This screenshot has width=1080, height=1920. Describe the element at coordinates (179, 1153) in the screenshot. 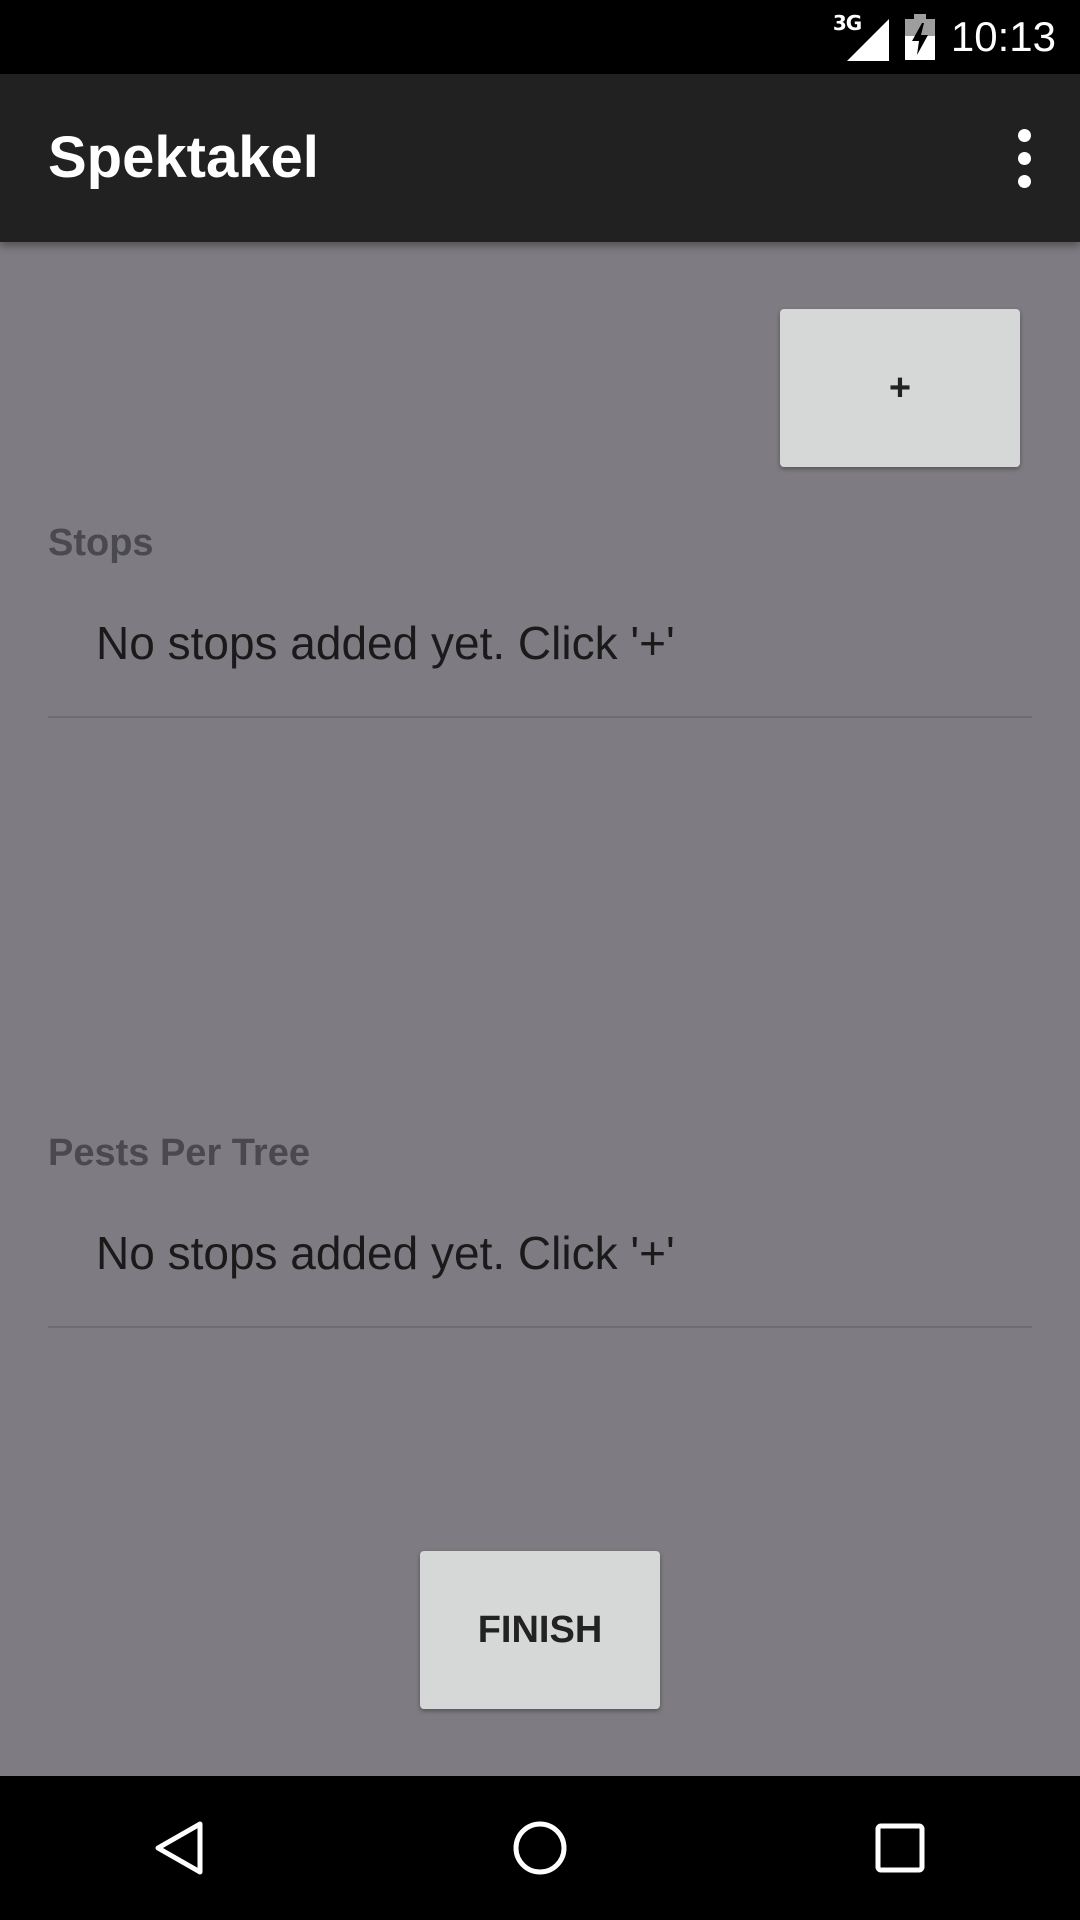

I see `pests-per-tree-label: Pests Per Tree` at that location.